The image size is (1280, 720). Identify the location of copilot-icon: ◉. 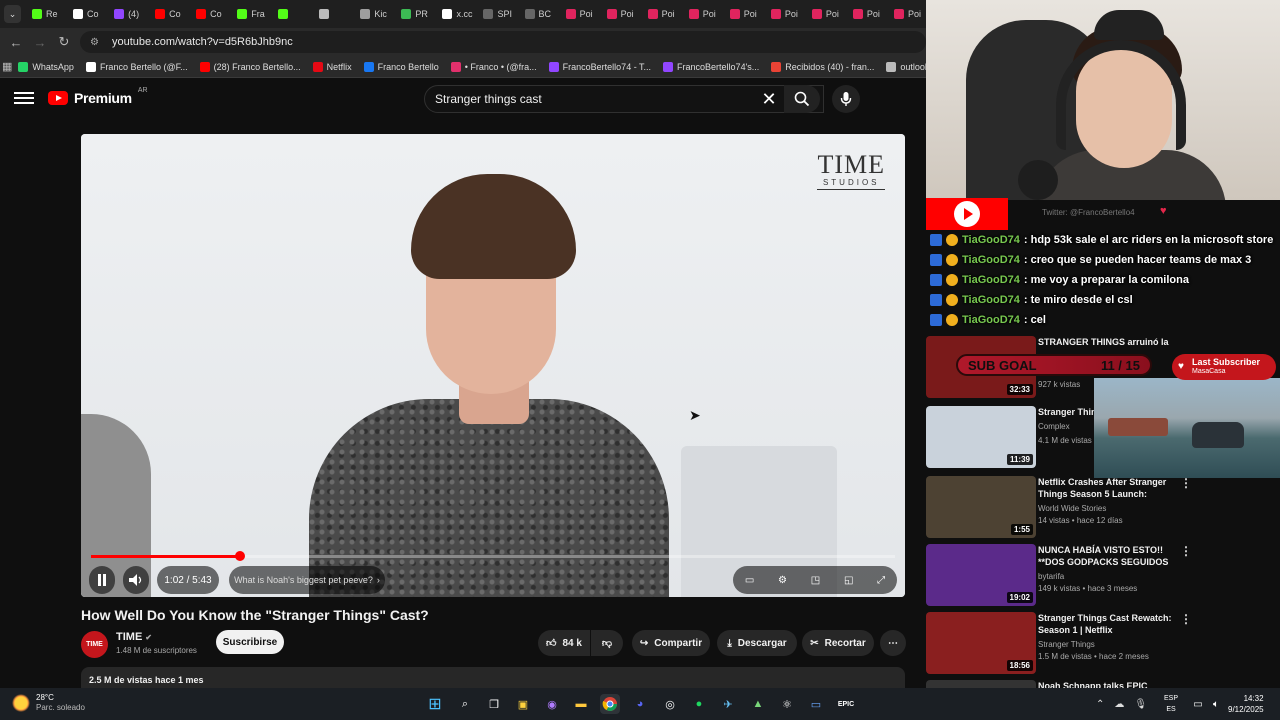
(552, 704).